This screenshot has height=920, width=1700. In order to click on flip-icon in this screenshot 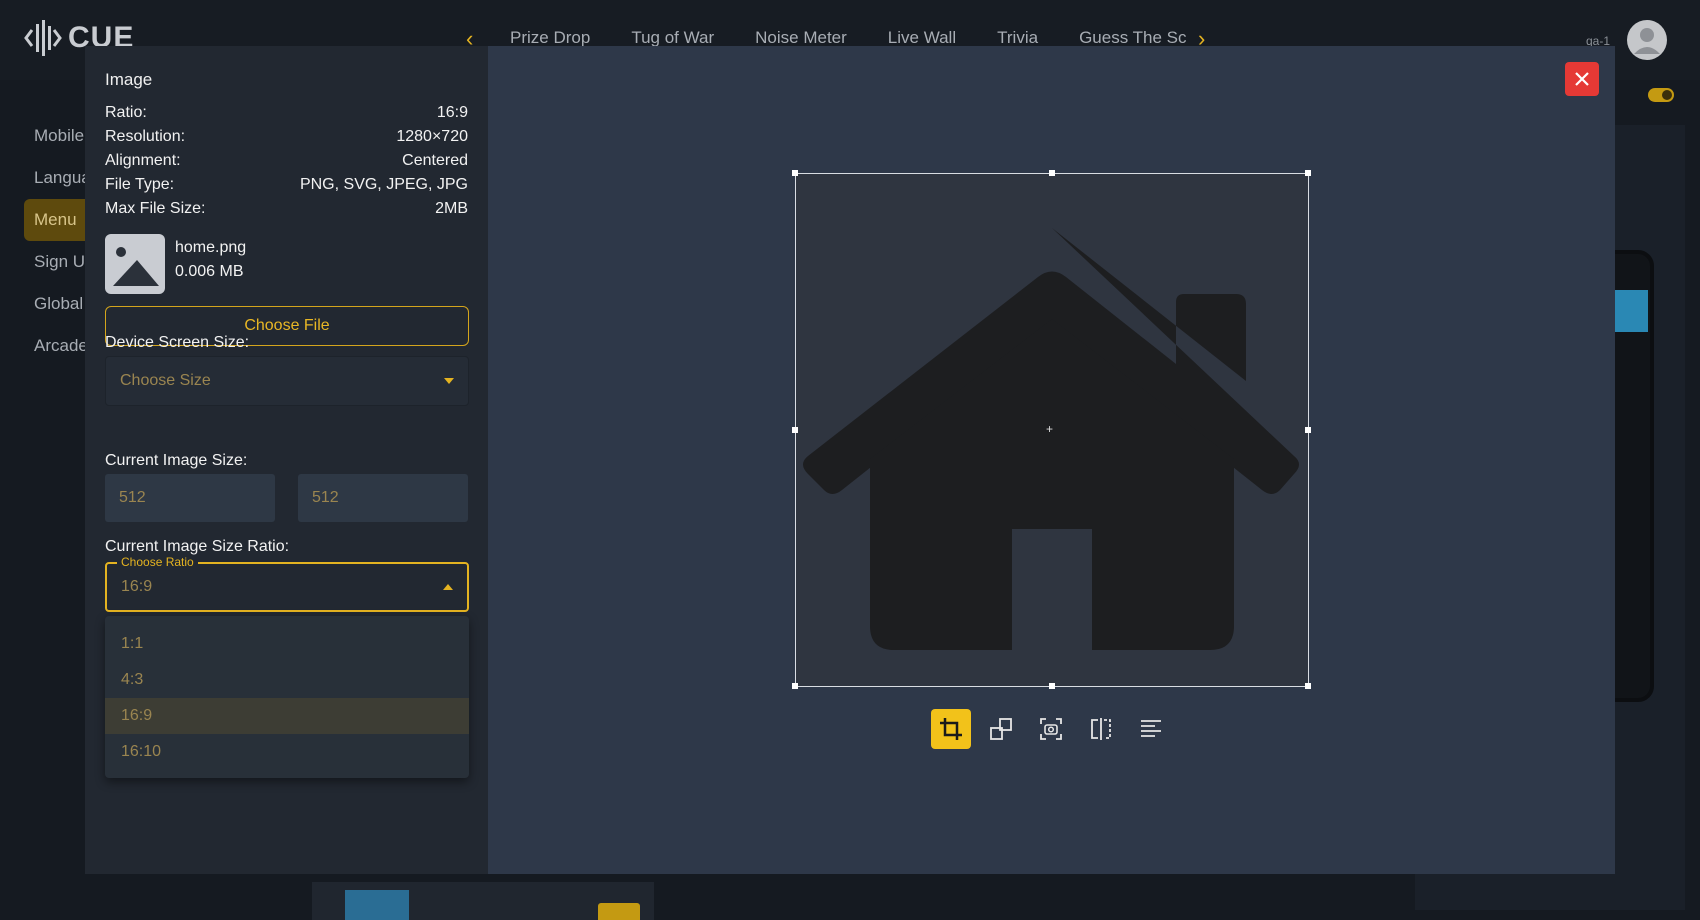, I will do `click(1101, 729)`.